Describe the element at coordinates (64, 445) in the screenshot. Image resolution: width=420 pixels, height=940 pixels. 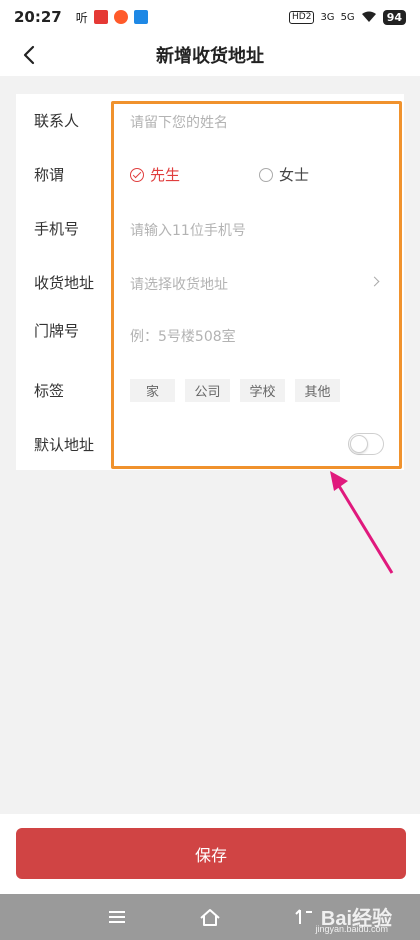
I see `default-label: 默认地址` at that location.